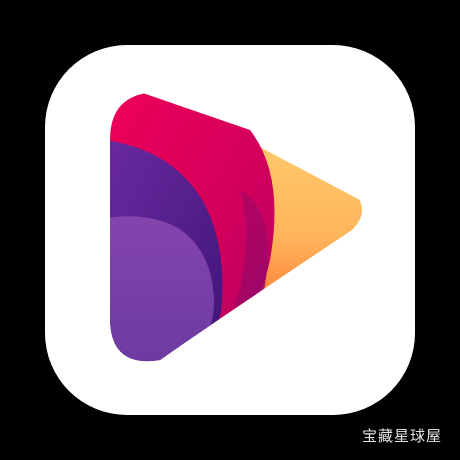  I want to click on watermark-text: 宝藏星球屋, so click(401, 436).